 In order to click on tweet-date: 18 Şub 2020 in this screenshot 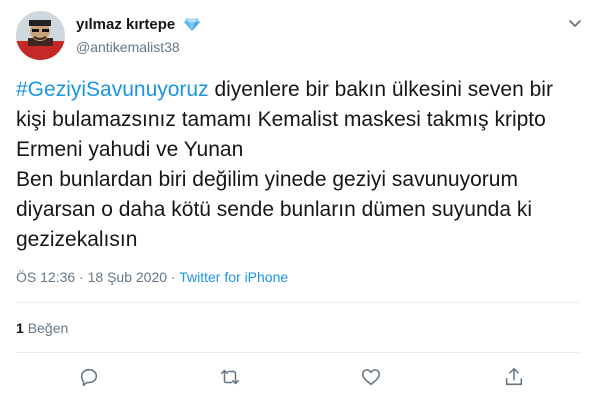, I will do `click(127, 277)`.